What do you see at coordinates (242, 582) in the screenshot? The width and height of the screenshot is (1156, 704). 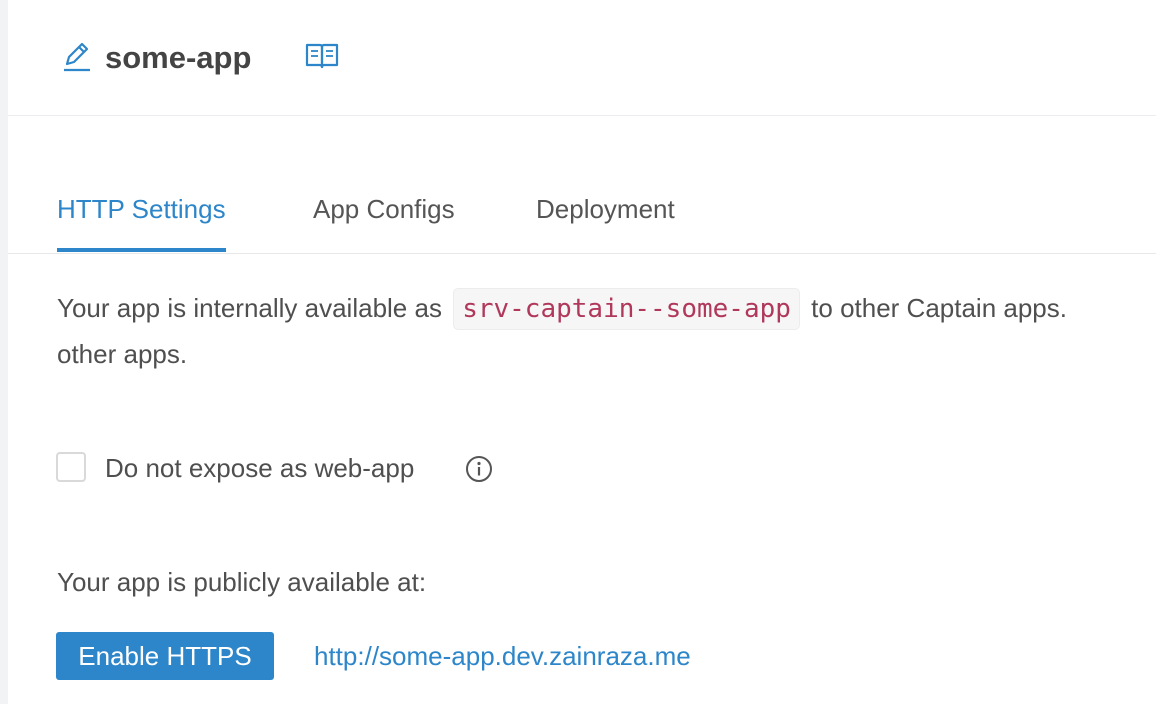 I see `public-availability-label: Your app is publicly available at:` at bounding box center [242, 582].